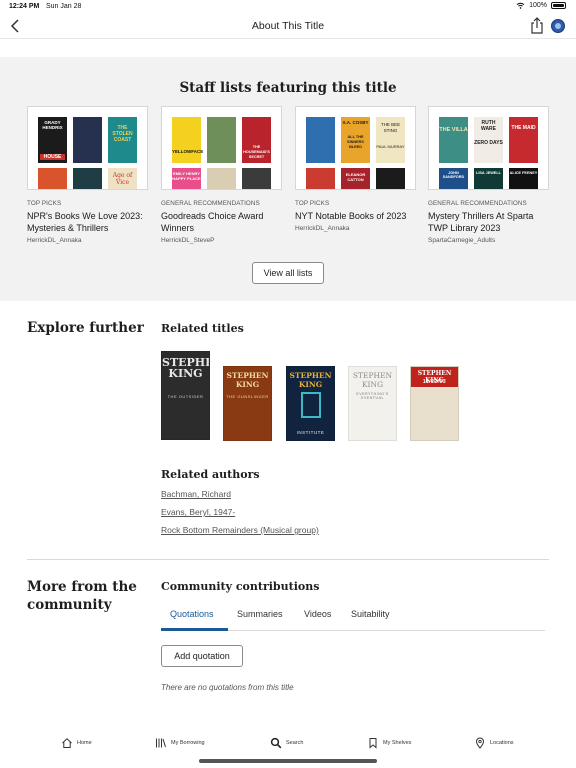 The width and height of the screenshot is (576, 768). What do you see at coordinates (202, 328) in the screenshot?
I see `related-titles-heading: Related titles` at bounding box center [202, 328].